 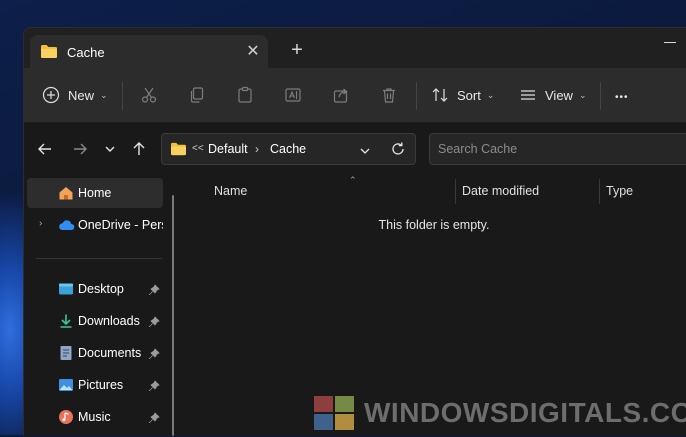 I want to click on search-input, so click(x=557, y=149).